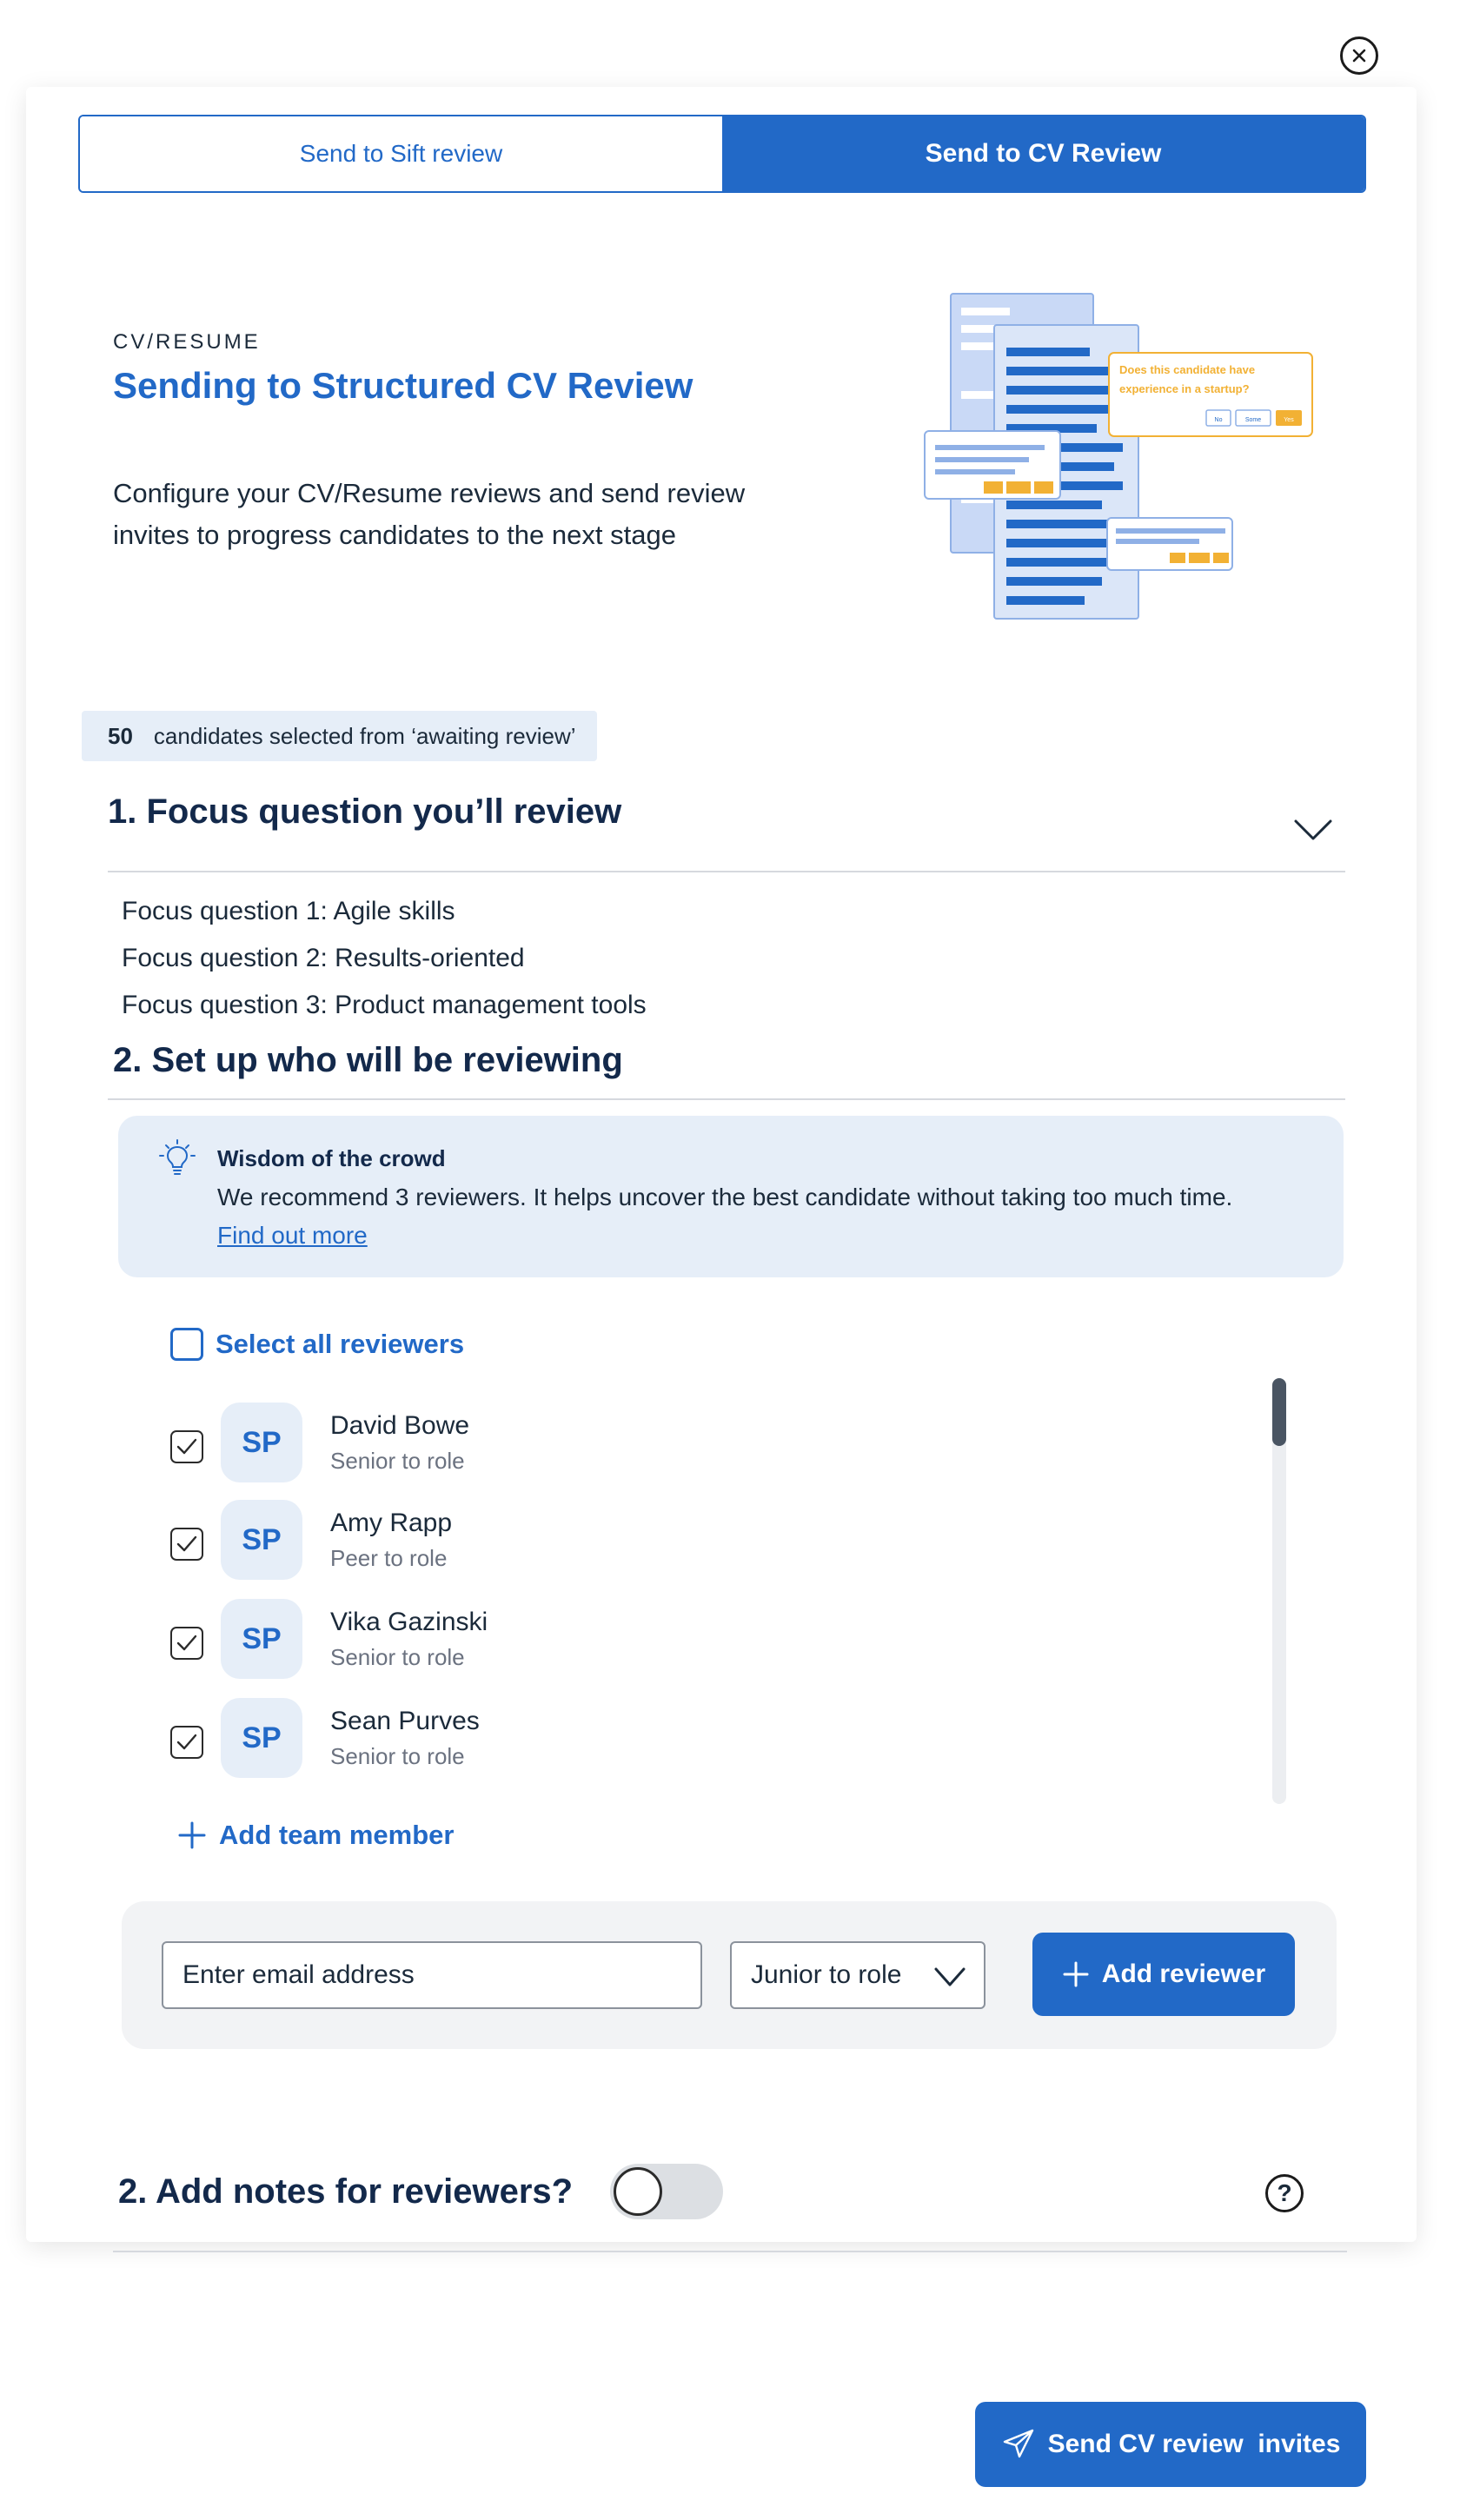 The height and width of the screenshot is (2520, 1460). What do you see at coordinates (1219, 420) in the screenshot?
I see `illustration-option-no: No` at bounding box center [1219, 420].